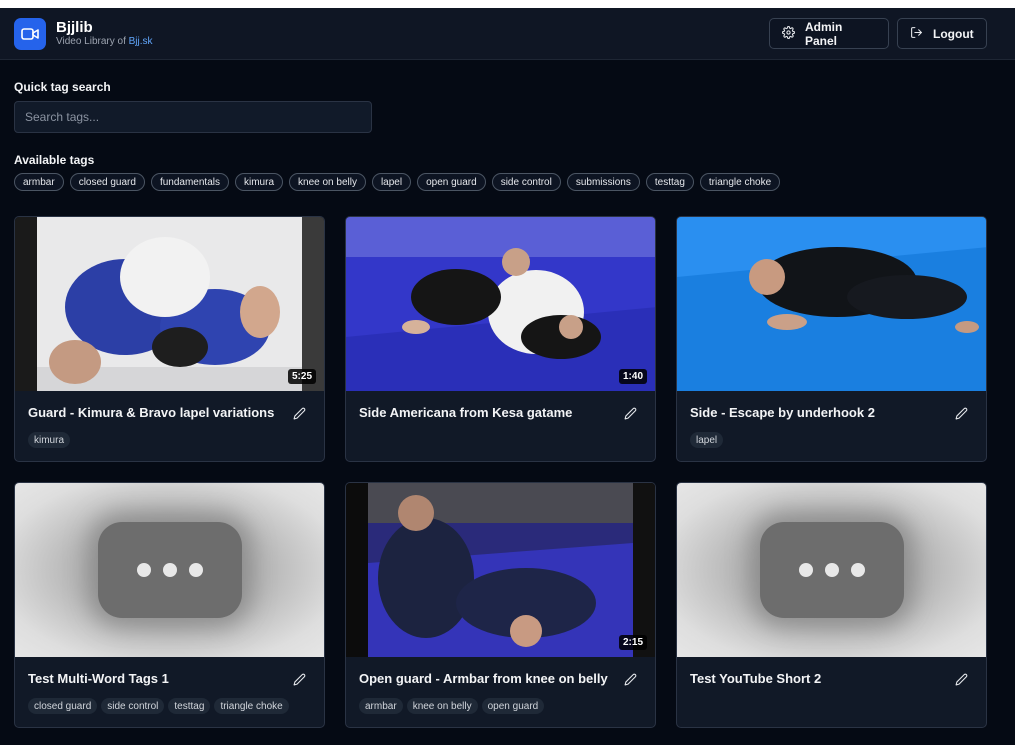 This screenshot has width=1015, height=745. Describe the element at coordinates (632, 376) in the screenshot. I see `video-duration: 1:40` at that location.